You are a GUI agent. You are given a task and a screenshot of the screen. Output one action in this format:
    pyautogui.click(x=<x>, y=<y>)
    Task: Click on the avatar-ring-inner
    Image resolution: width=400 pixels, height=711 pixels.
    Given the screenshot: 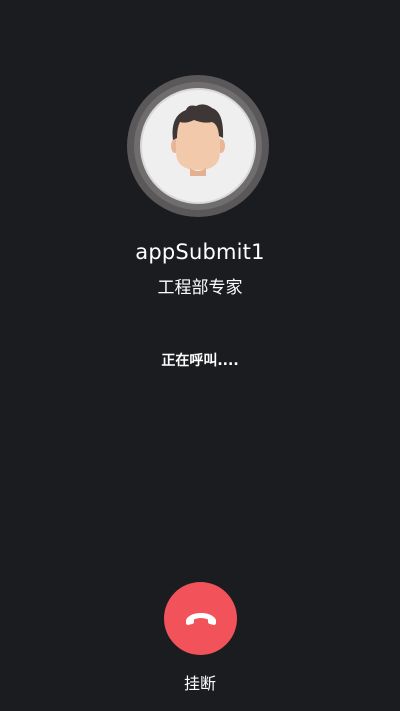 What is the action you would take?
    pyautogui.click(x=198, y=146)
    